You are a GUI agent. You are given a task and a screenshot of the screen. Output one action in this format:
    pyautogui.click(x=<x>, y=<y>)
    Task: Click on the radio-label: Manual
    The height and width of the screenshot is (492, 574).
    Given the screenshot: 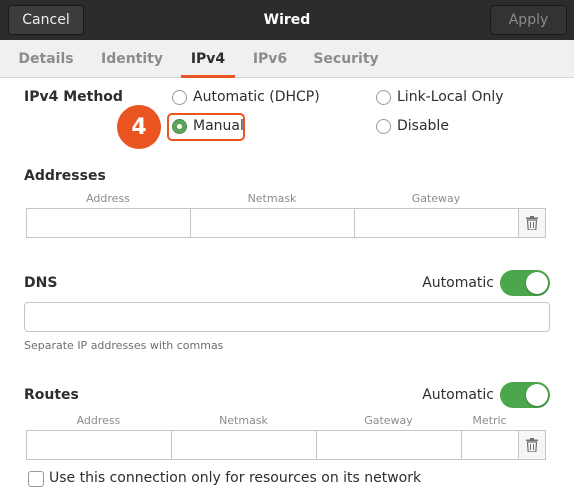 What is the action you would take?
    pyautogui.click(x=218, y=126)
    